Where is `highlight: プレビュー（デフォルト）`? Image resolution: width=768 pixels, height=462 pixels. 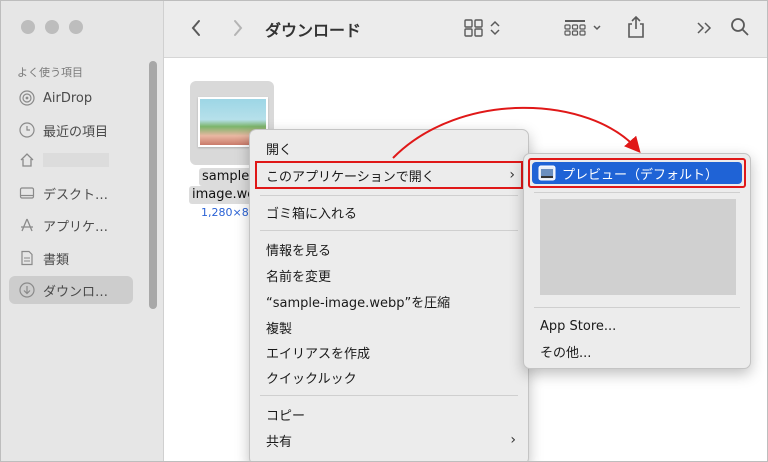 highlight: プレビュー（デフォルト） is located at coordinates (637, 173).